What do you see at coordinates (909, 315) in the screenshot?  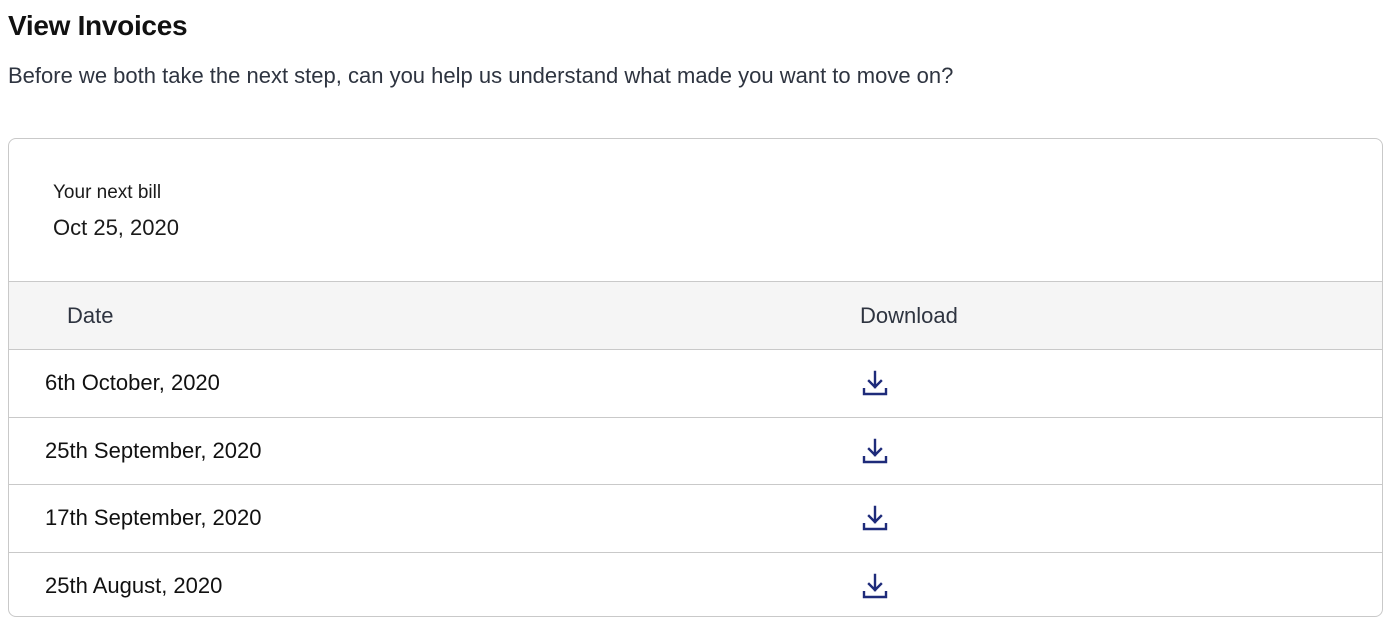 I see `column-header-download: Download` at bounding box center [909, 315].